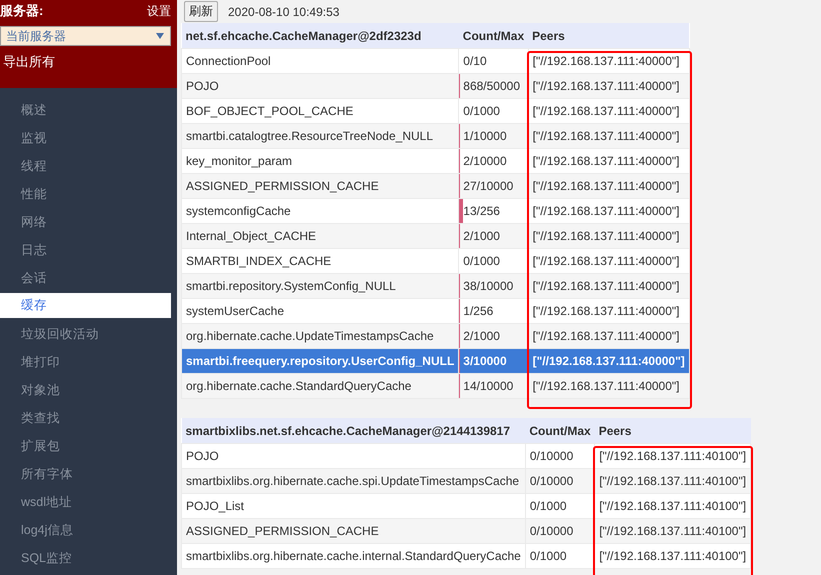 Image resolution: width=821 pixels, height=575 pixels. What do you see at coordinates (88, 474) in the screenshot?
I see `sidebar-item: 所有字体` at bounding box center [88, 474].